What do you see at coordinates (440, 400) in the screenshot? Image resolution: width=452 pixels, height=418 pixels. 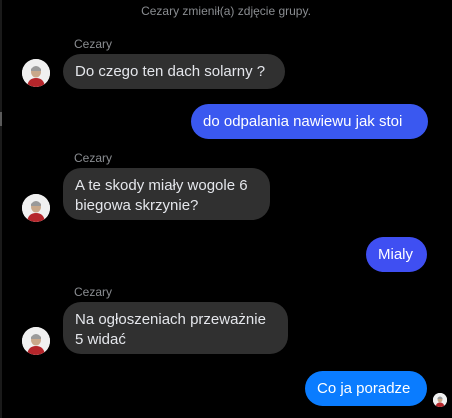 I see `read-receipt-avatar-icon` at bounding box center [440, 400].